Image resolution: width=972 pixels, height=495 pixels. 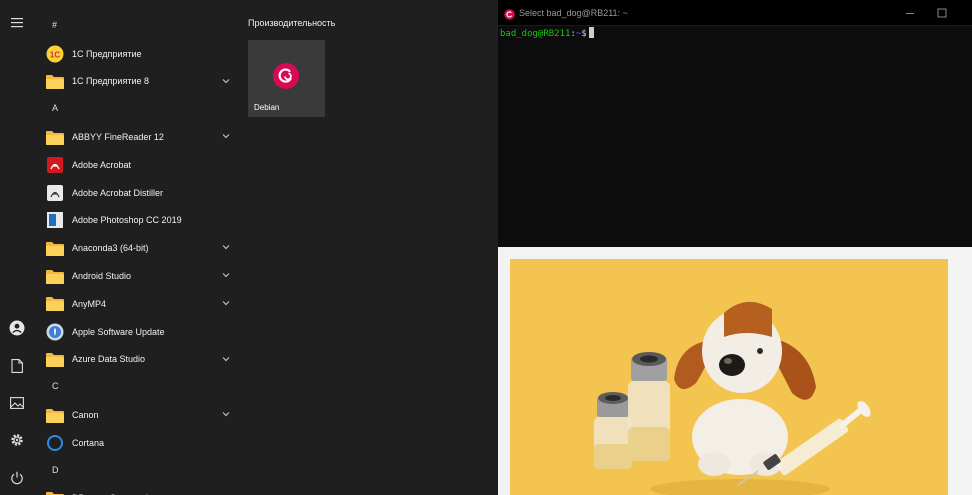 I want to click on app-label: ABBYY FineReader 12, so click(x=118, y=137).